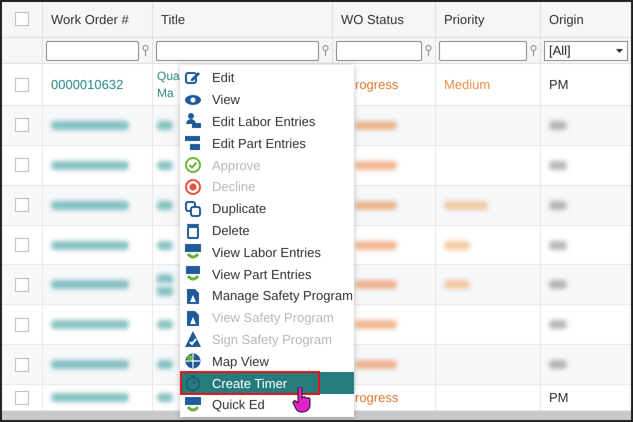  I want to click on menu-item: Map View, so click(267, 361).